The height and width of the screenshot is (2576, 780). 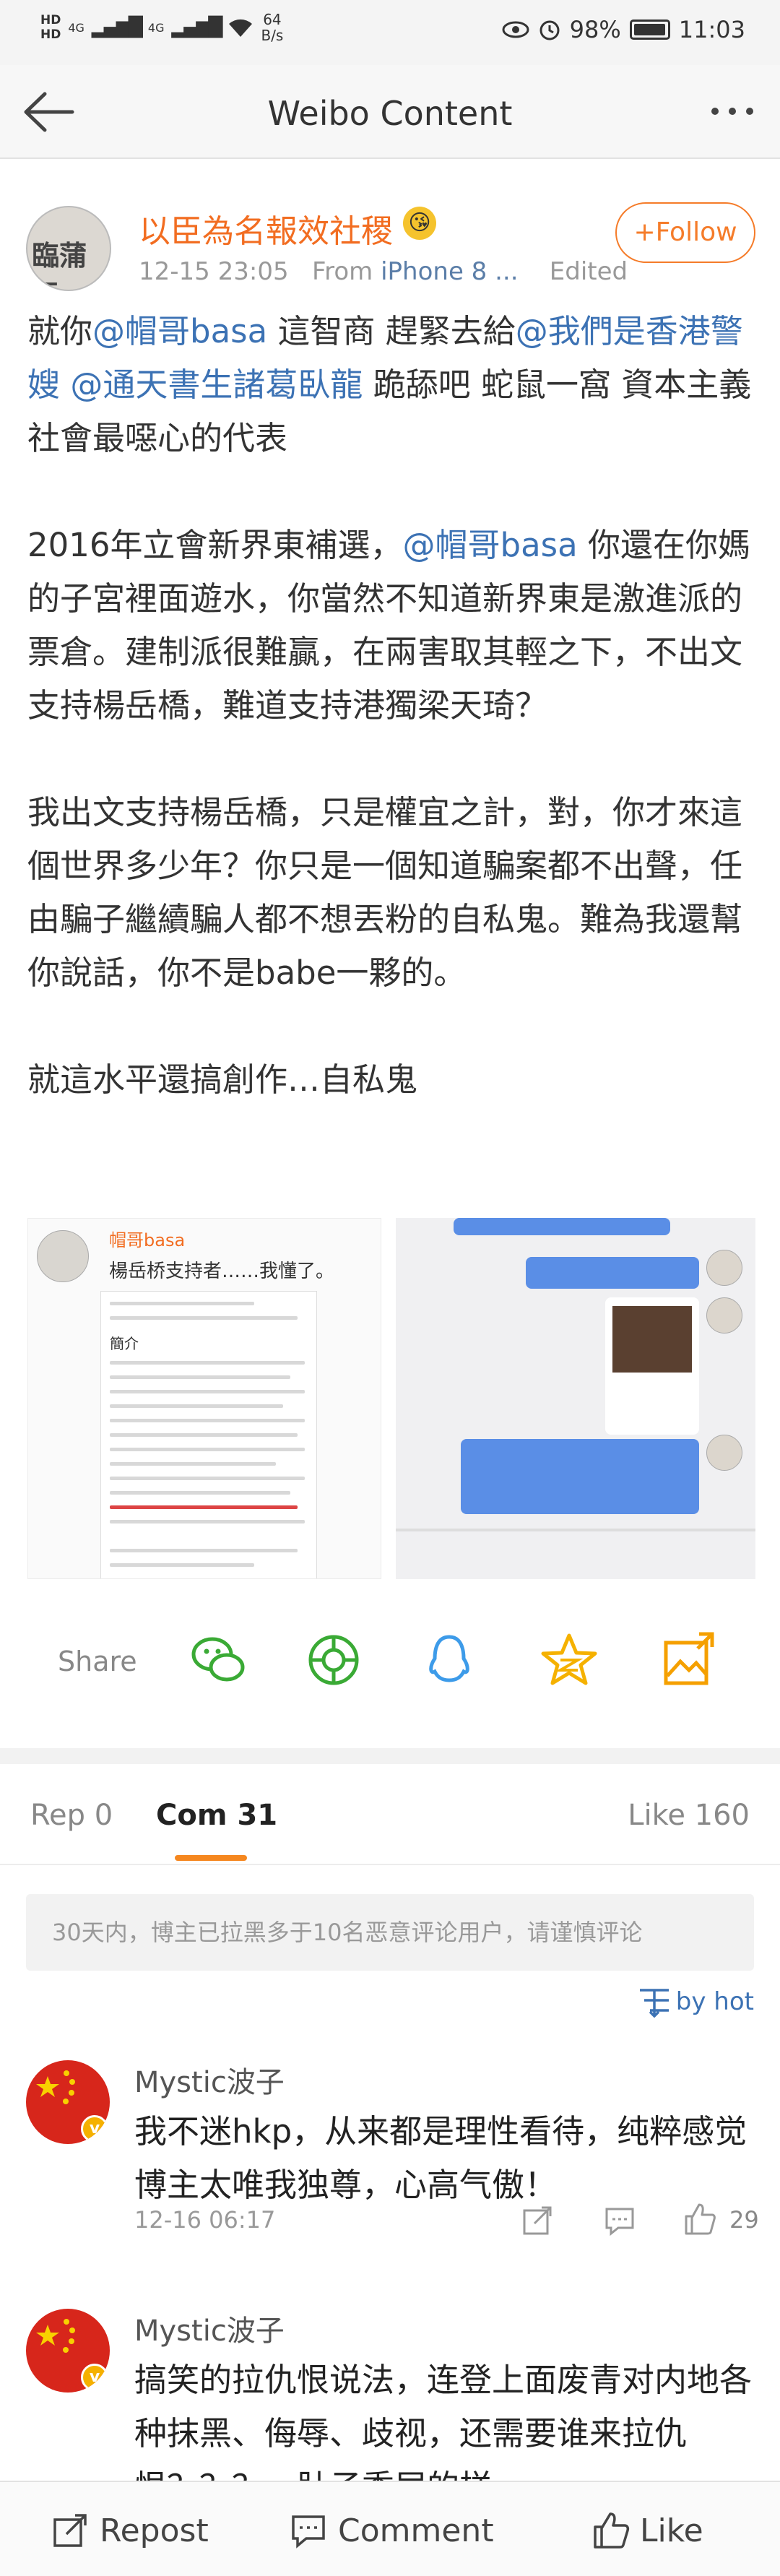 I want to click on post-image-1: 帽哥basa 楊岳桥支持者……我懂了。 簡介, so click(x=204, y=1399).